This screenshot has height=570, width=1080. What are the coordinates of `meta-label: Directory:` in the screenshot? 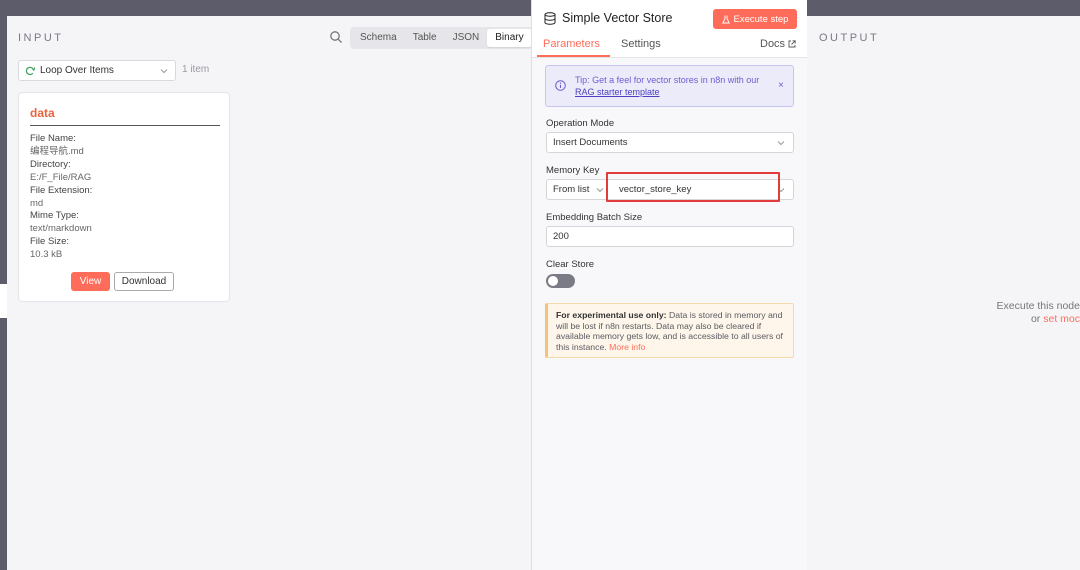 It's located at (50, 164).